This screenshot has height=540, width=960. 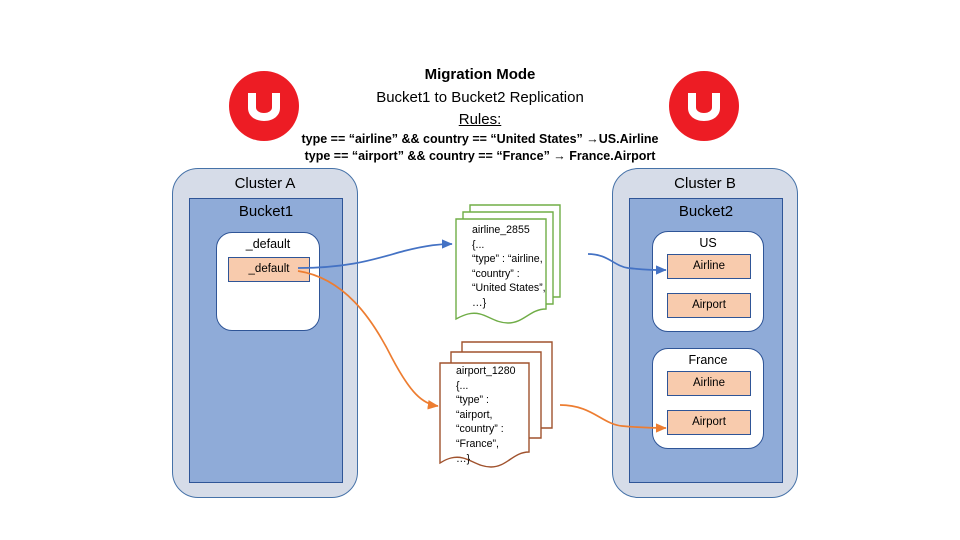 What do you see at coordinates (501, 230) in the screenshot?
I see `airline-document-key: airline_2855` at bounding box center [501, 230].